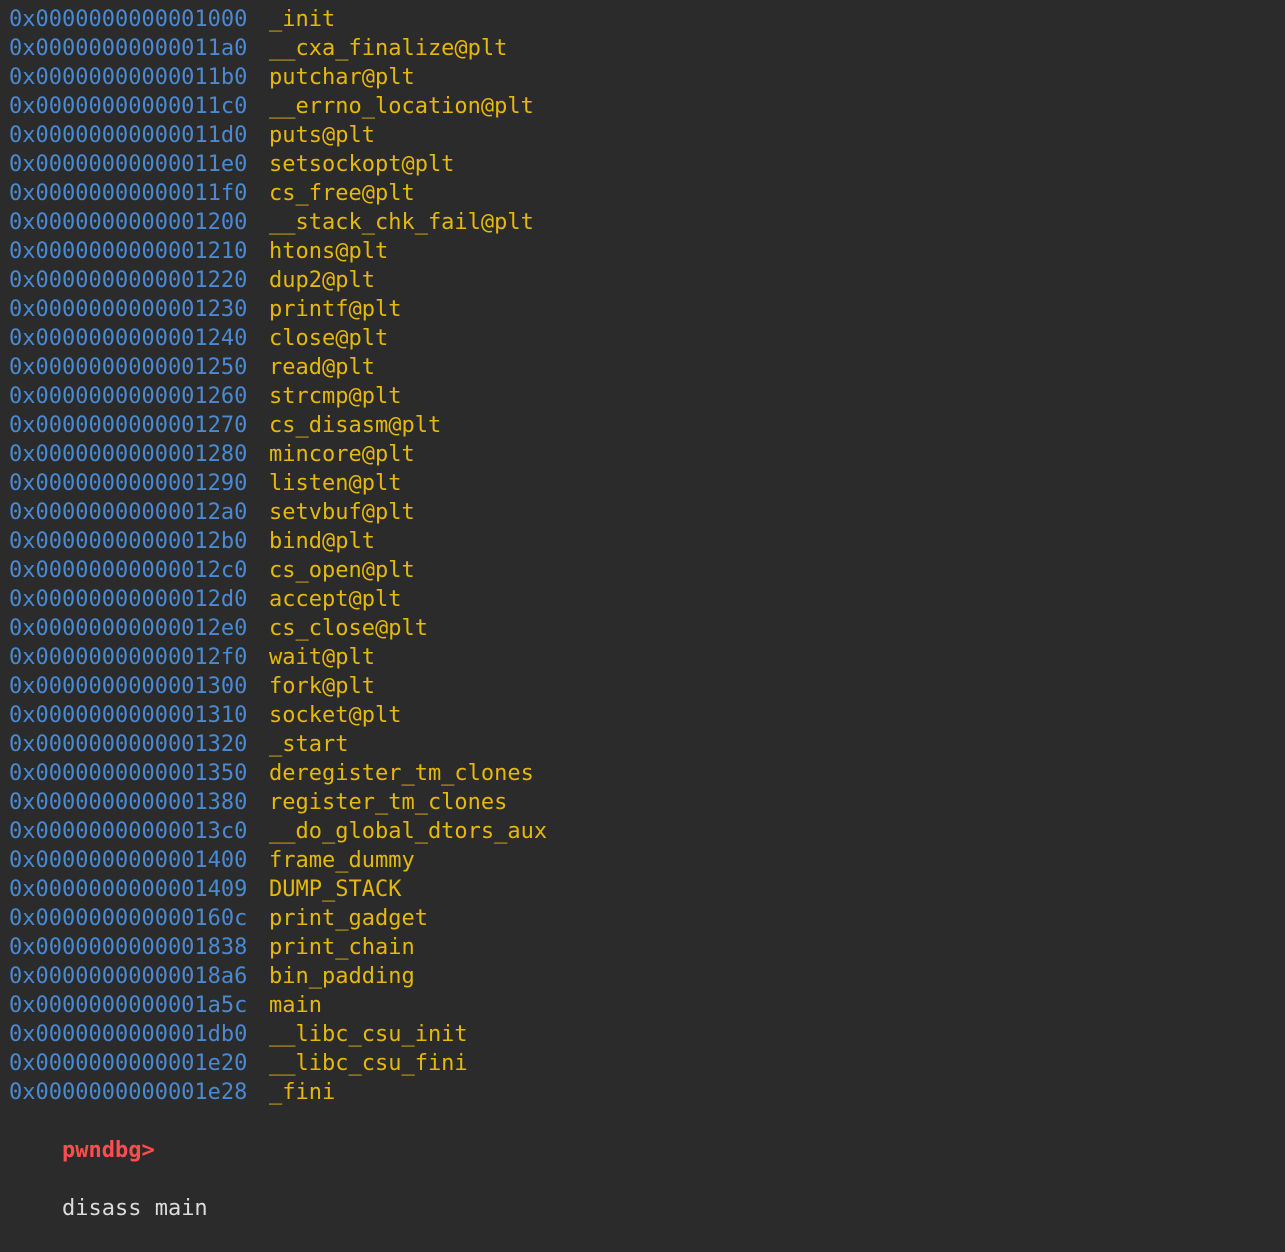 This screenshot has height=1252, width=1285. What do you see at coordinates (647, 106) in the screenshot?
I see `symbol-row: 0x00000000000011c0 __errno_location@plt` at bounding box center [647, 106].